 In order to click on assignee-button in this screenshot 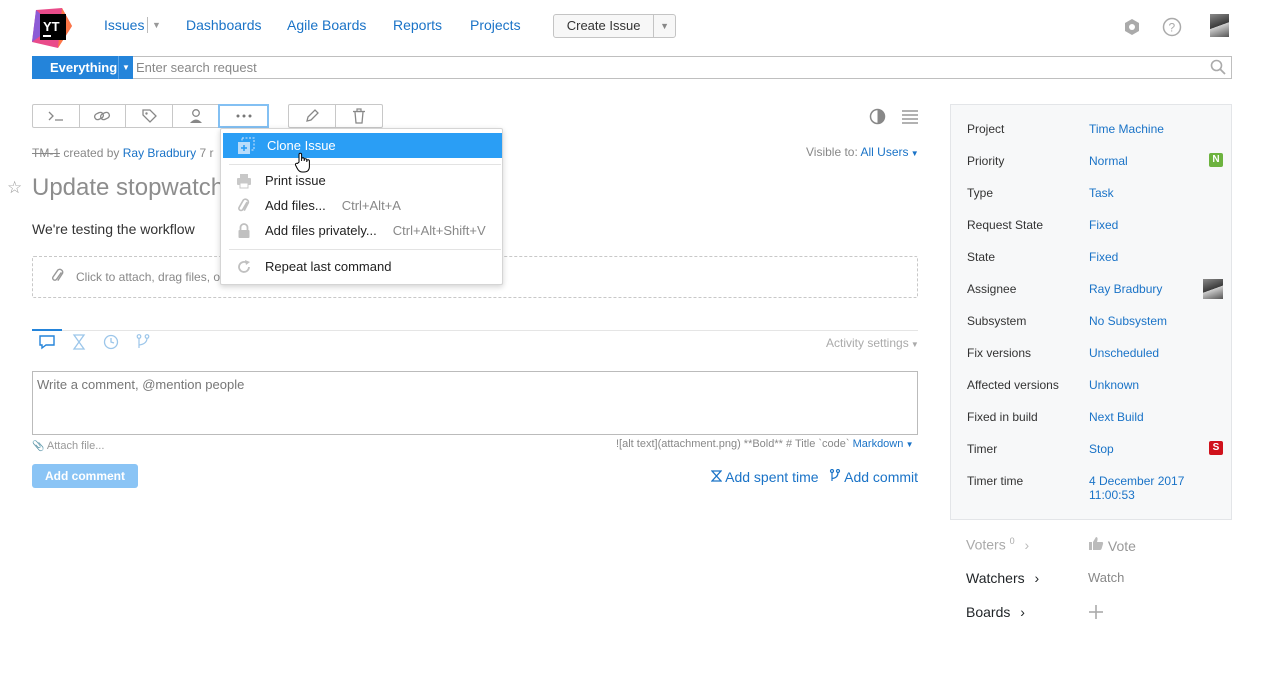, I will do `click(196, 116)`.